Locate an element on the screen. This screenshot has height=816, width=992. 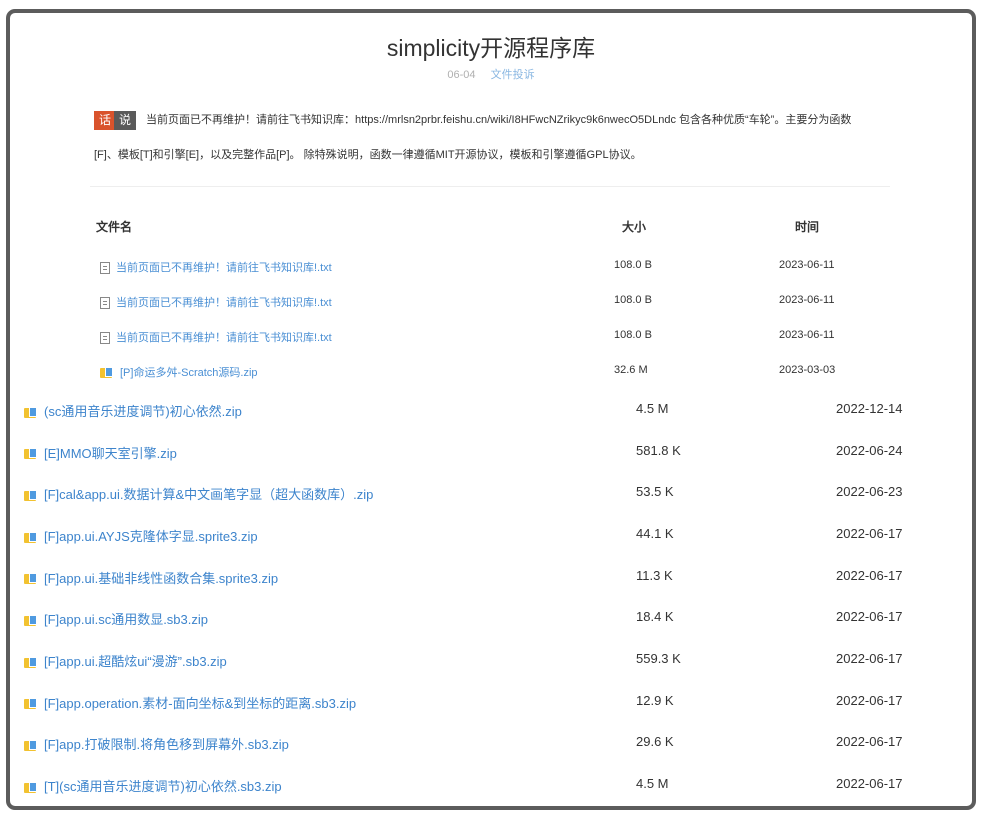
table-row: [E]MMO聊天室引擎.zip 581.8 K 2022-06-24 is located at coordinates (491, 454).